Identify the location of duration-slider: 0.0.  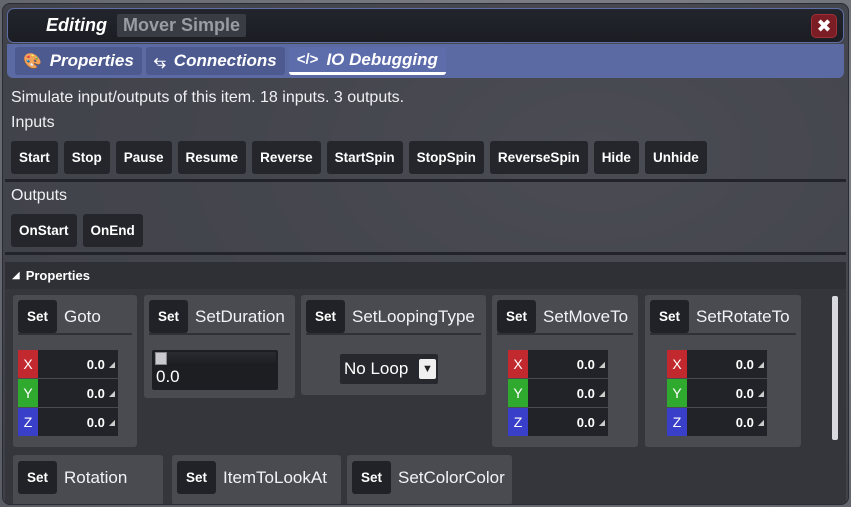
(215, 370).